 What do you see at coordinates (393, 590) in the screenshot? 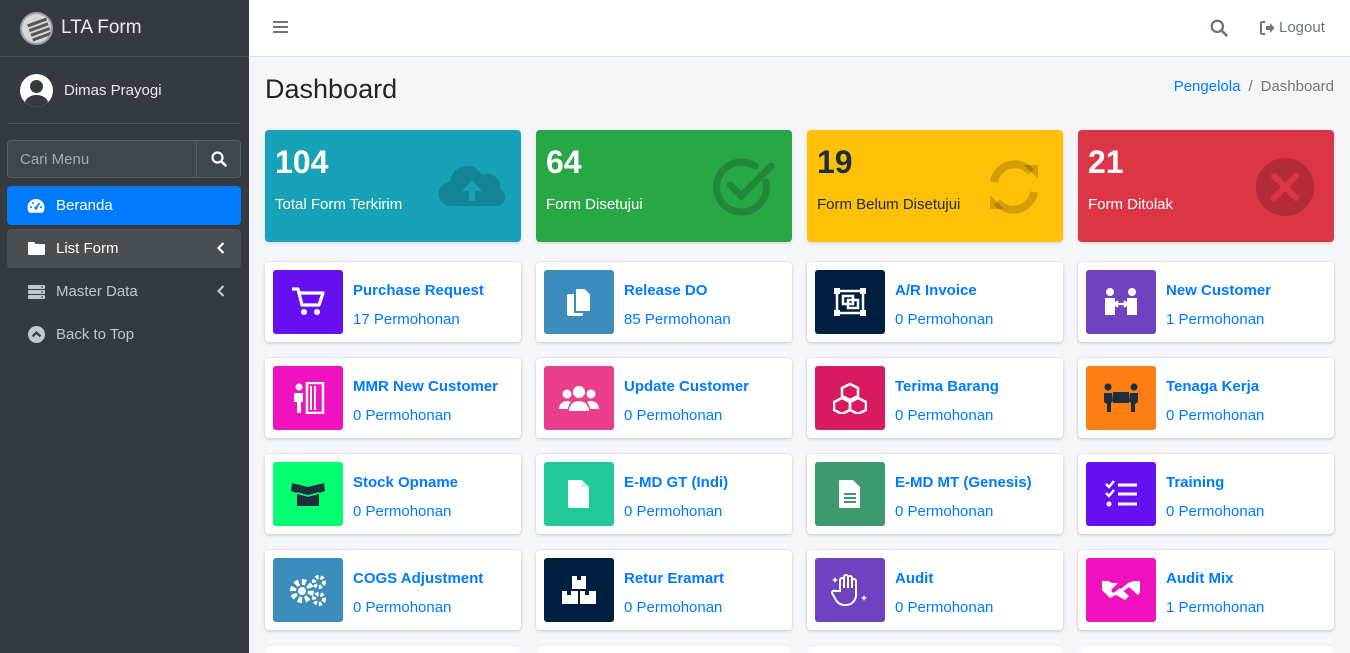
I see `form-card-cogs-adjustment: COGS Adjustment 0 Permohonan` at bounding box center [393, 590].